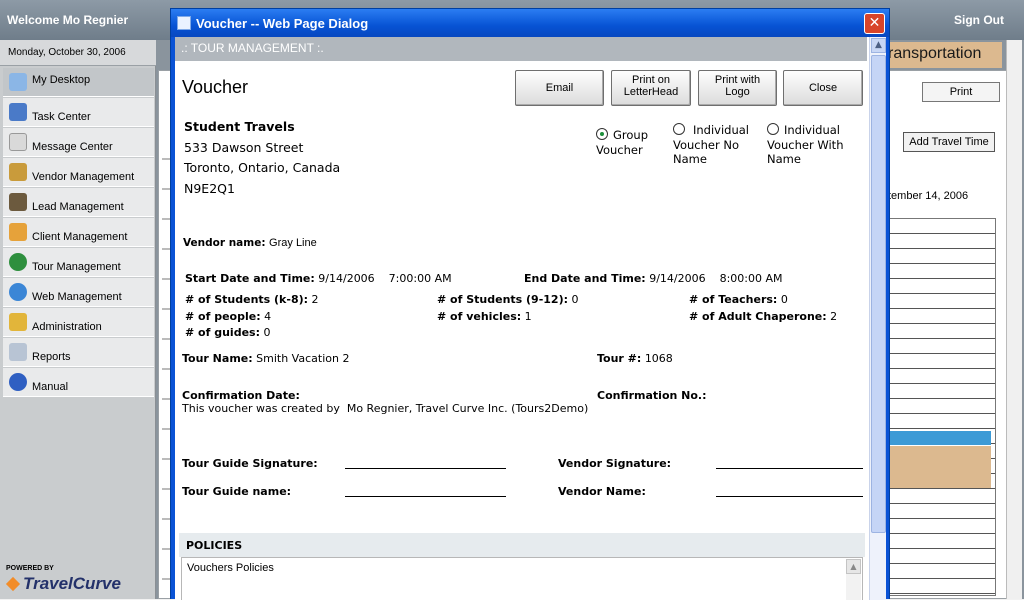 The height and width of the screenshot is (600, 1024). I want to click on page-scrollbar, so click(1014, 319).